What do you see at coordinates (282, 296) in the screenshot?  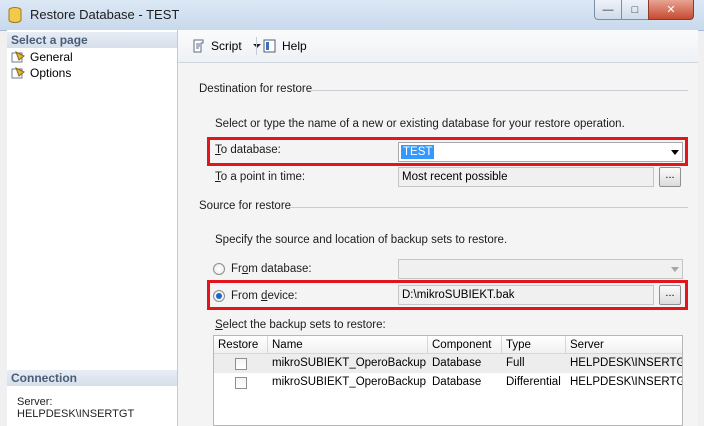 I see `label-text: evice:` at bounding box center [282, 296].